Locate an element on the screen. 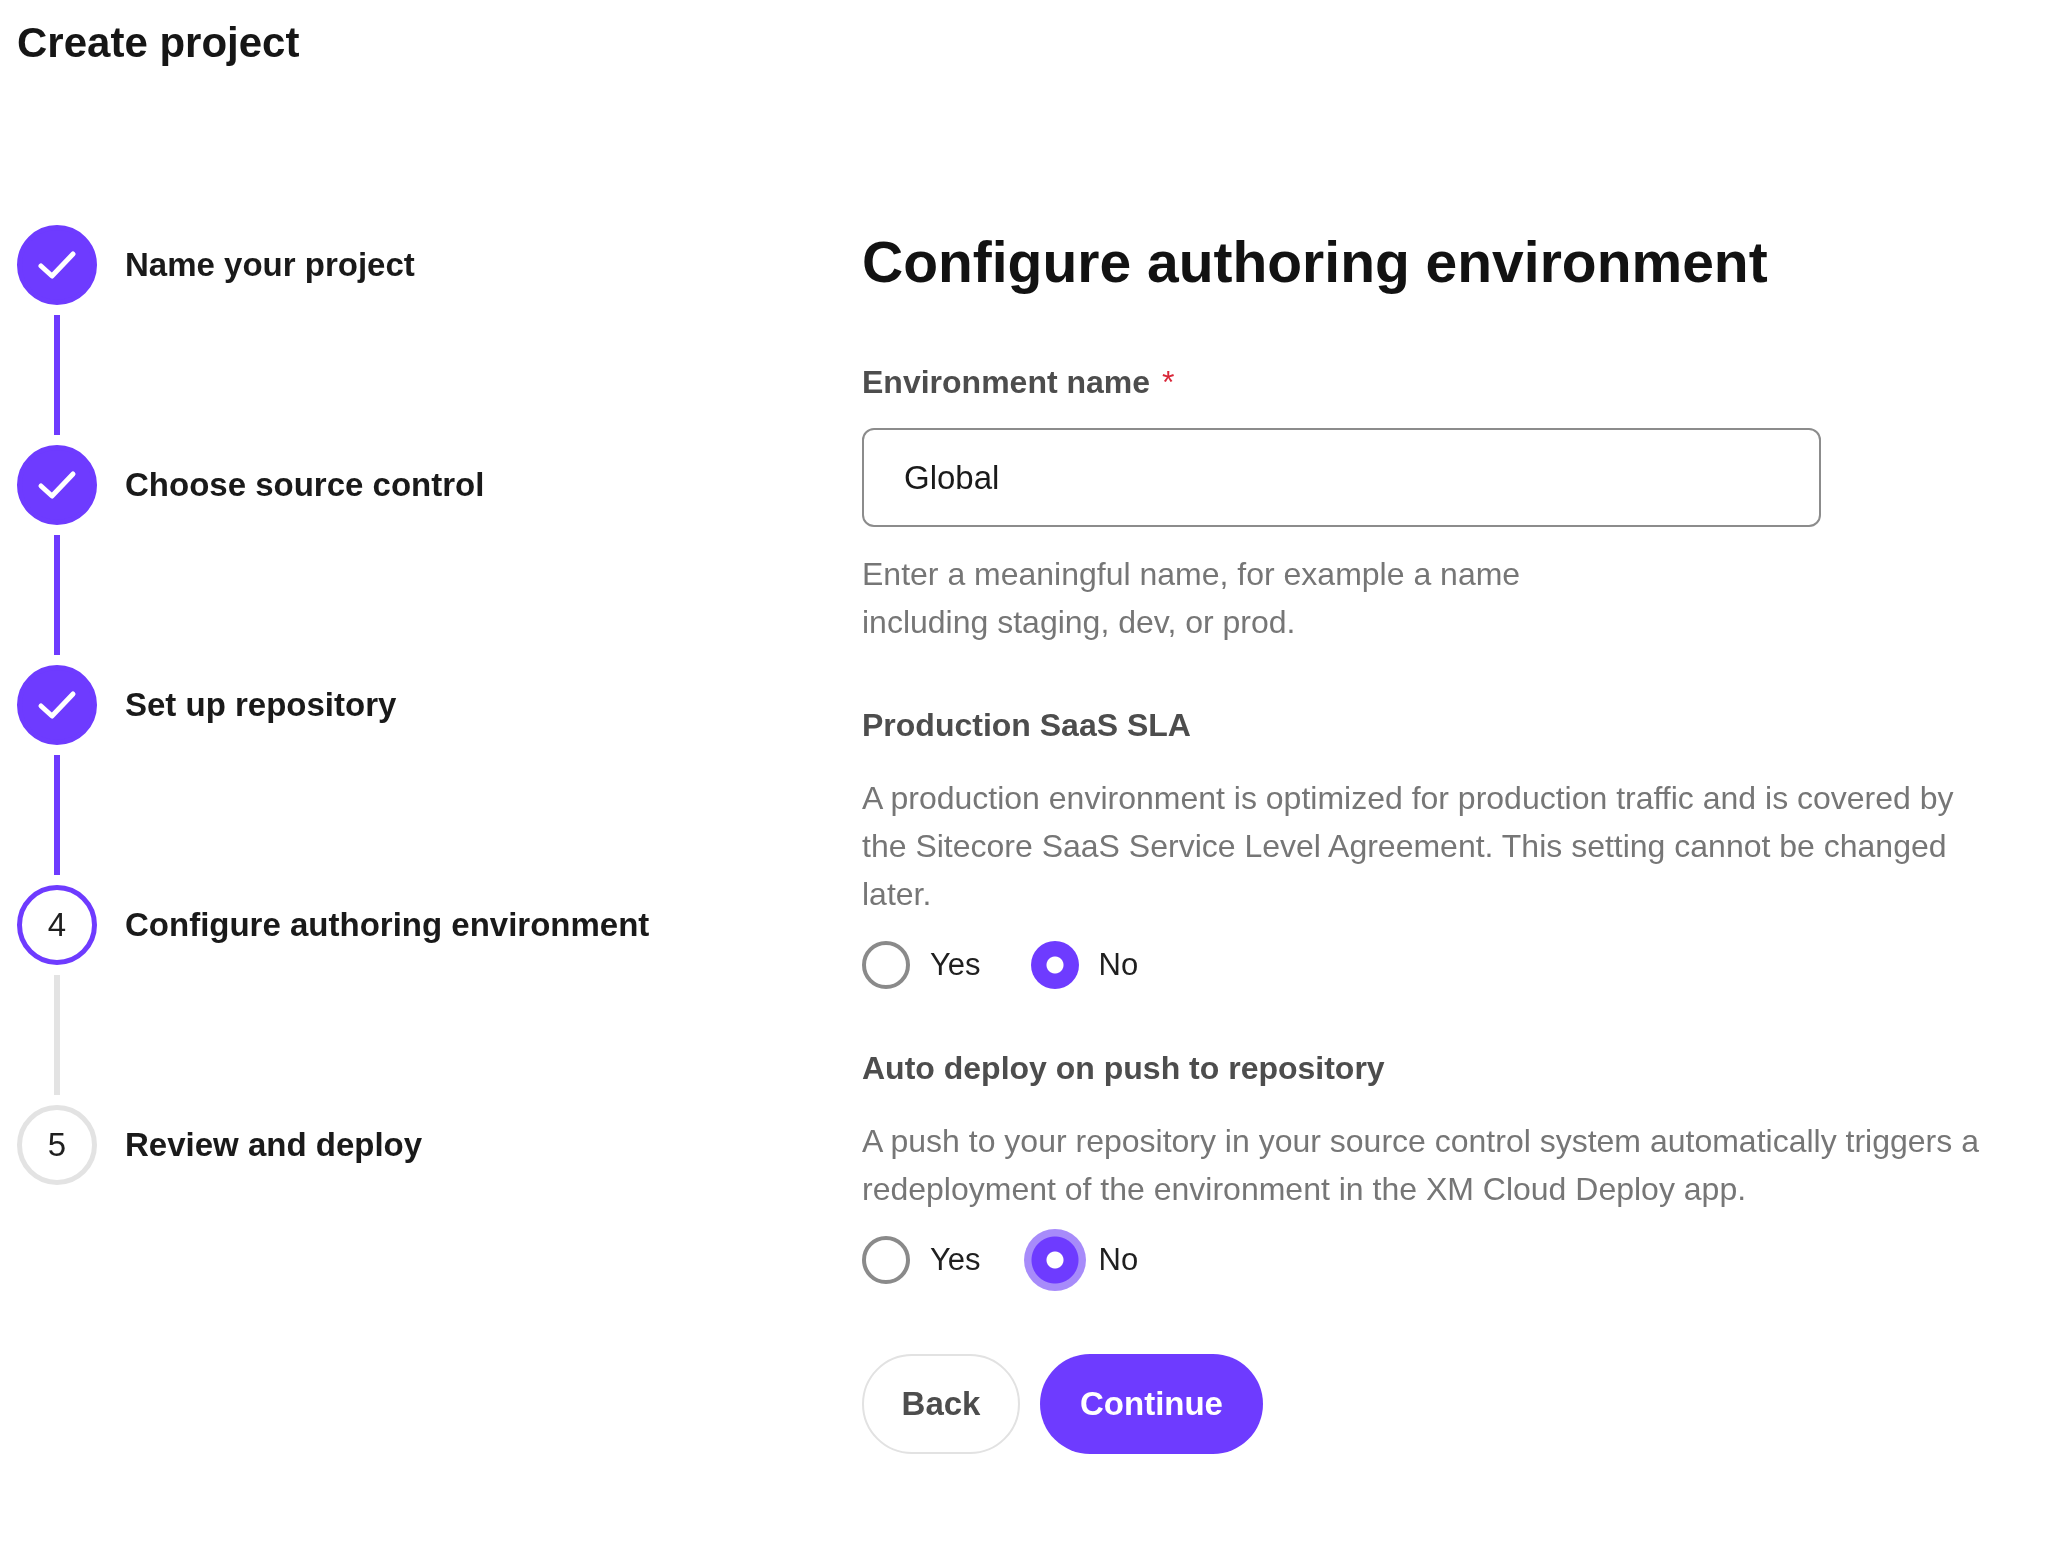 The image size is (2068, 1552). environment-name-input: Global is located at coordinates (1341, 477).